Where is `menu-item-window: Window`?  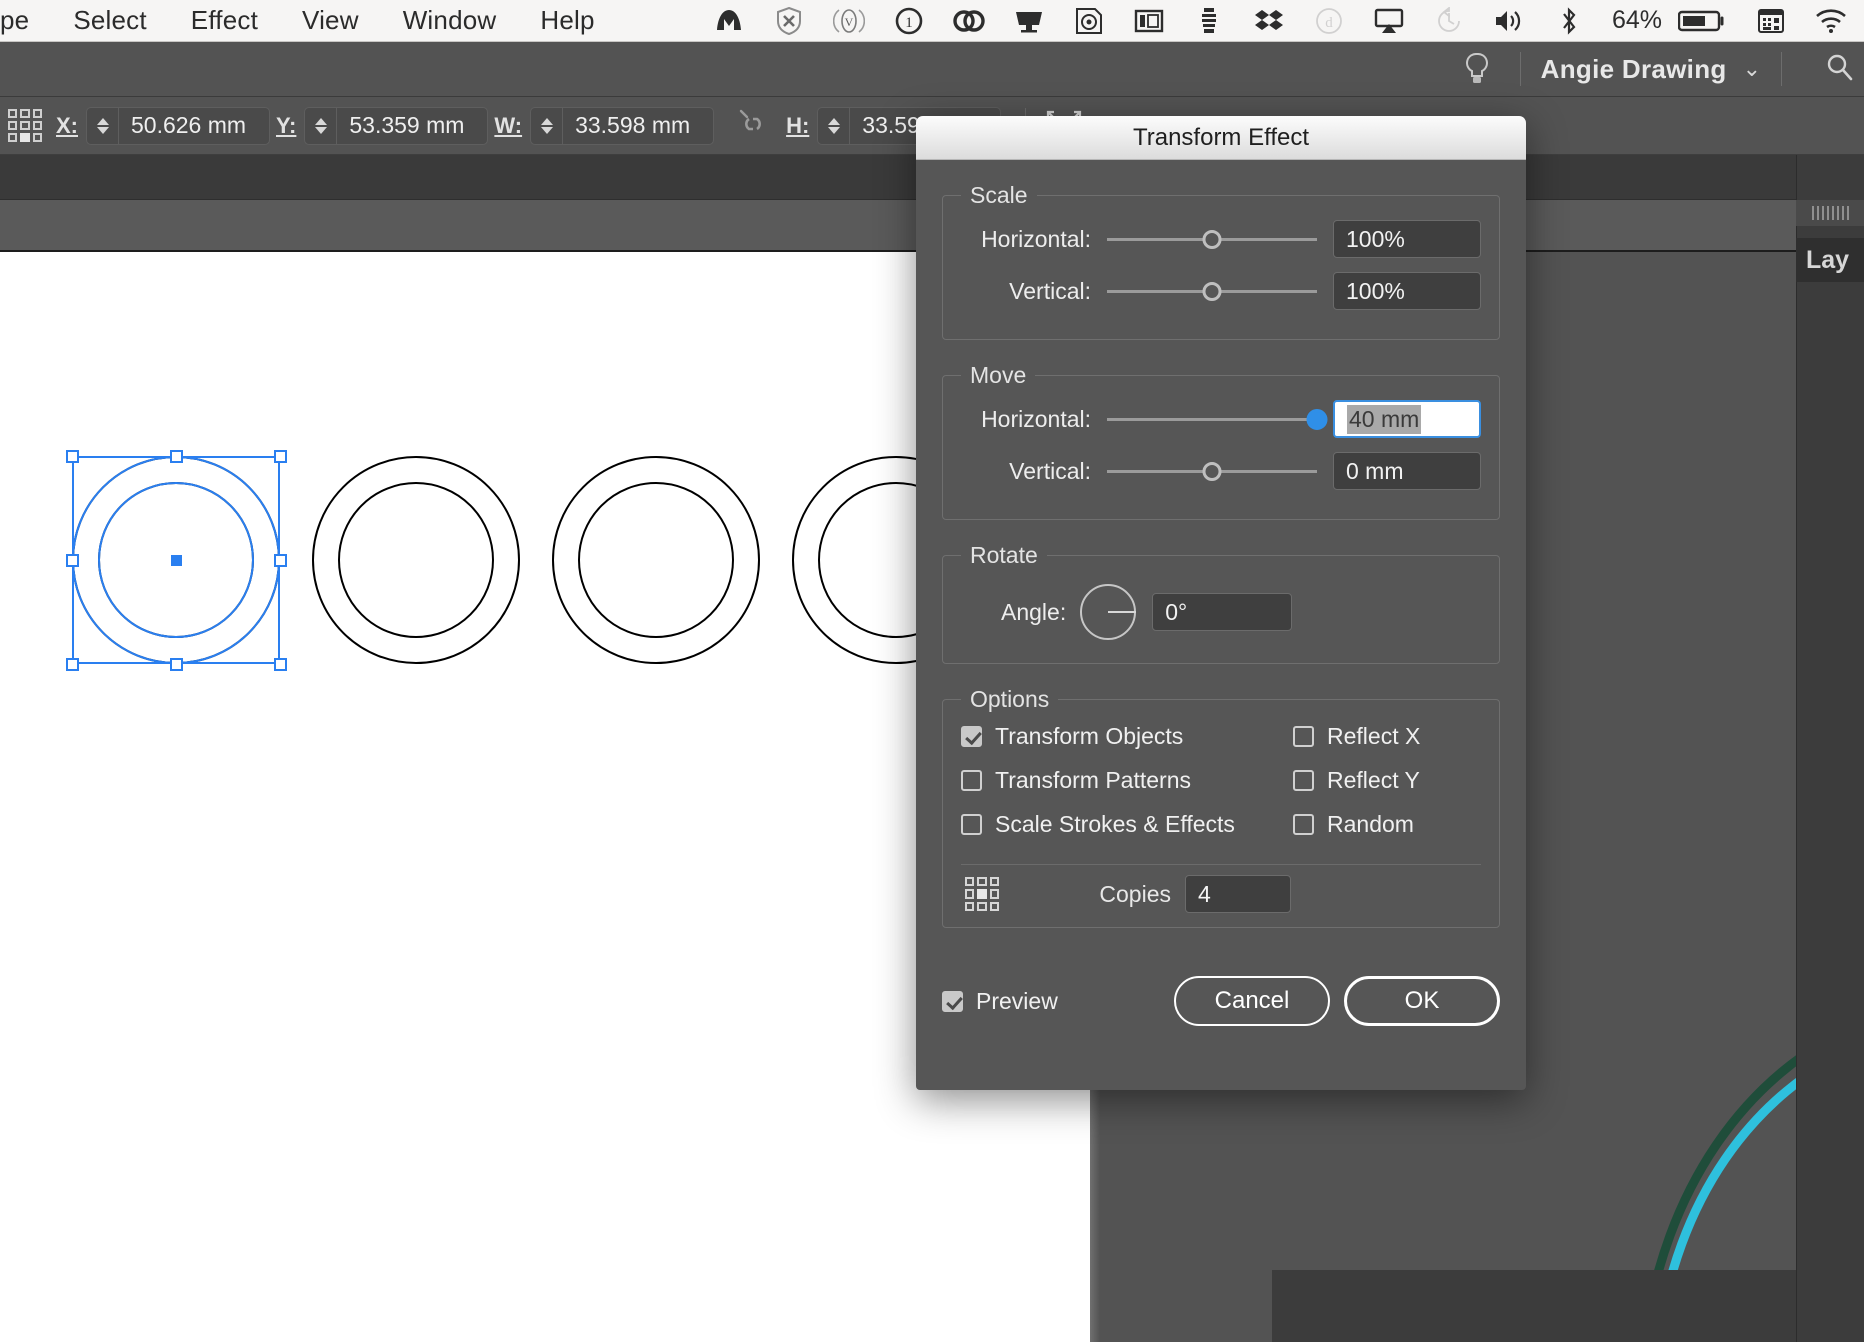 menu-item-window: Window is located at coordinates (450, 20).